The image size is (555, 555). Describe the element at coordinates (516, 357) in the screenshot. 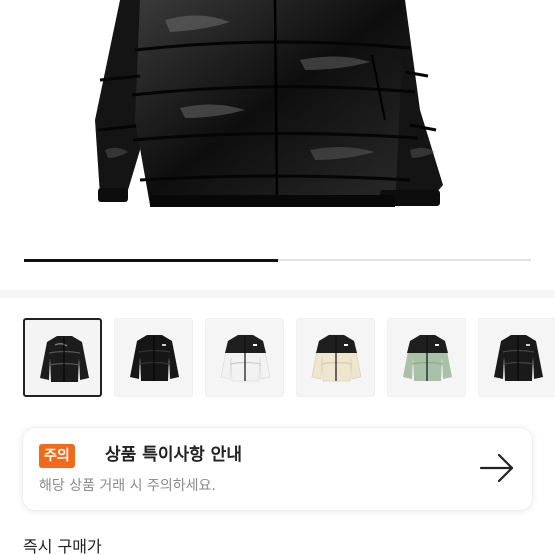

I see `thumb-black-partial` at that location.